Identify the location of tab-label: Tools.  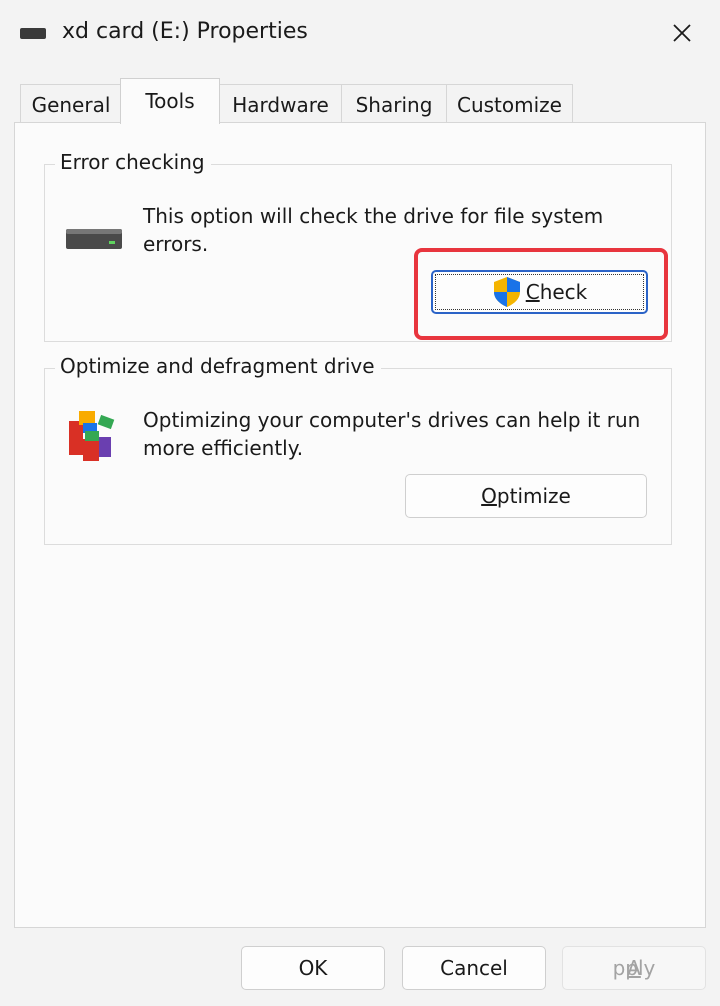
(170, 101).